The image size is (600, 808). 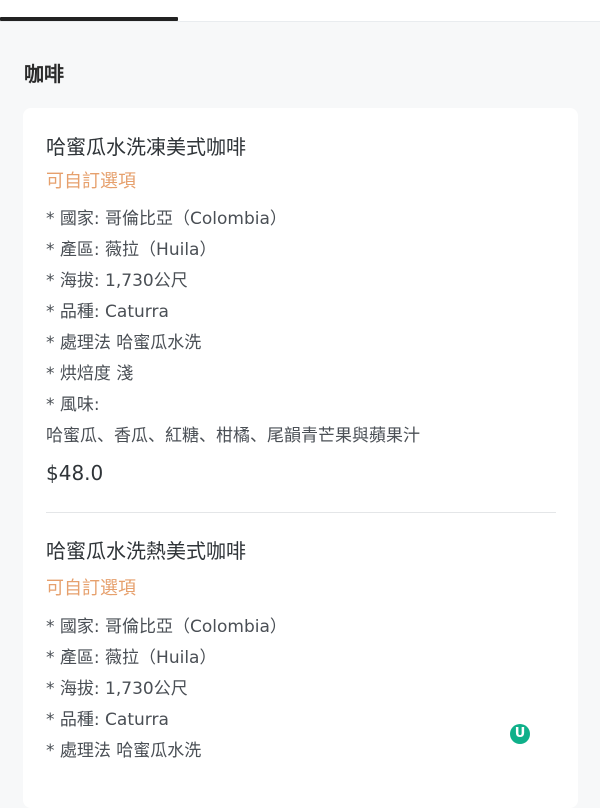 What do you see at coordinates (146, 147) in the screenshot?
I see `item-name: 哈蜜瓜水洗凍美式咖啡` at bounding box center [146, 147].